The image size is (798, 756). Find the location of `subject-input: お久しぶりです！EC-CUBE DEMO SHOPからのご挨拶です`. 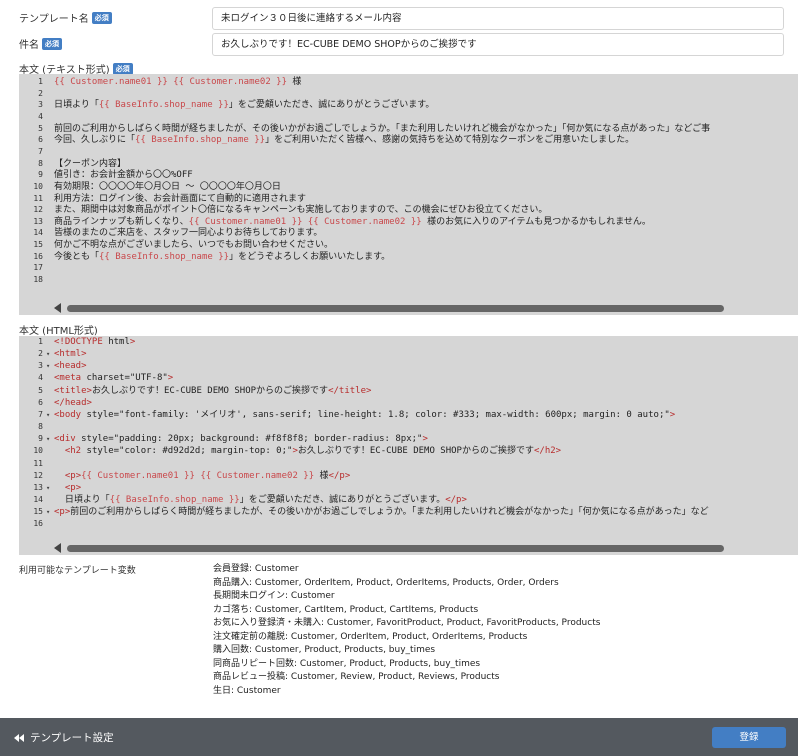

subject-input: お久しぶりです！EC-CUBE DEMO SHOPからのご挨拶です is located at coordinates (498, 44).